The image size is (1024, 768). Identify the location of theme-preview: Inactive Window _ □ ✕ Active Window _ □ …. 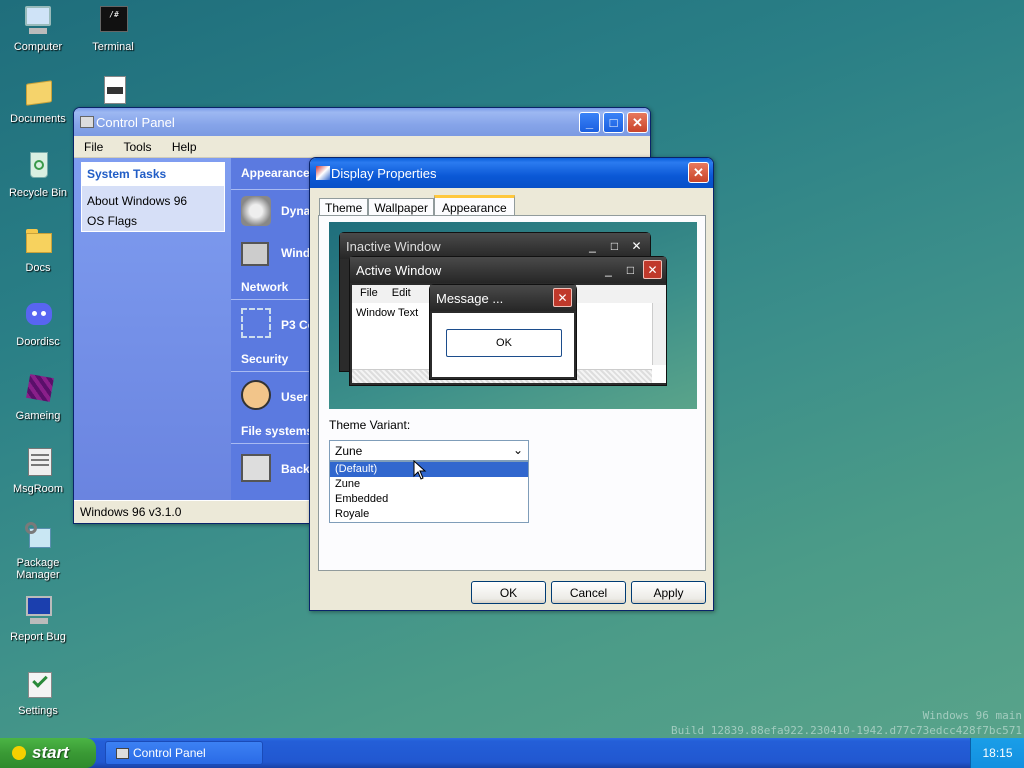
(513, 315).